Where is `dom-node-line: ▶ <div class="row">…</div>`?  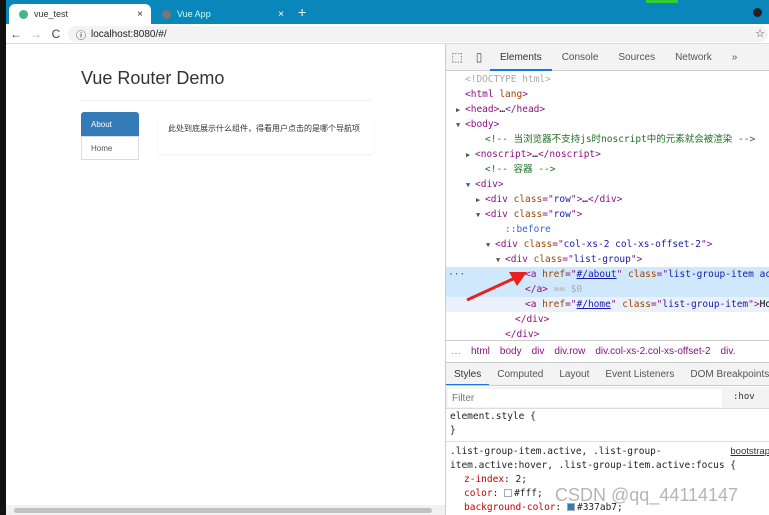
dom-node-line: ▶ <div class="row">…</div> is located at coordinates (607, 199).